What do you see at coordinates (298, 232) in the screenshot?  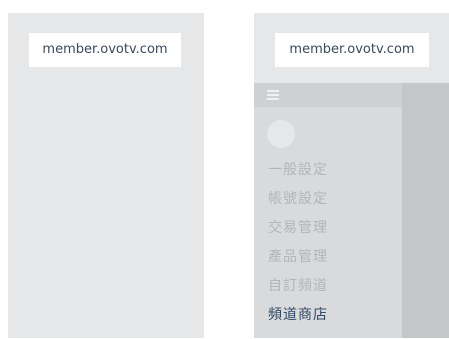 I see `menu-item-transactions: 交易管理` at bounding box center [298, 232].